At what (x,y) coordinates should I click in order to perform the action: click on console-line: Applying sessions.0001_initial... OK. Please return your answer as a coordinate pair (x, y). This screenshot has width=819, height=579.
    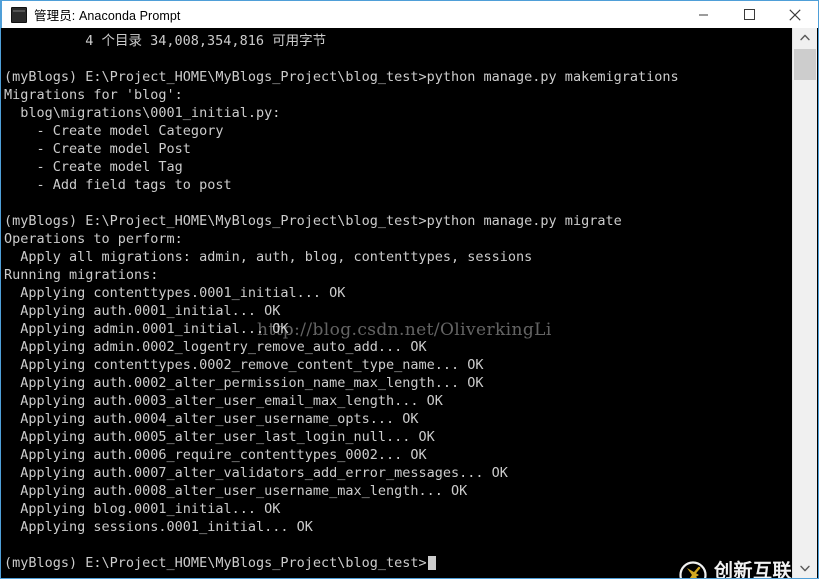
    Looking at the image, I should click on (158, 527).